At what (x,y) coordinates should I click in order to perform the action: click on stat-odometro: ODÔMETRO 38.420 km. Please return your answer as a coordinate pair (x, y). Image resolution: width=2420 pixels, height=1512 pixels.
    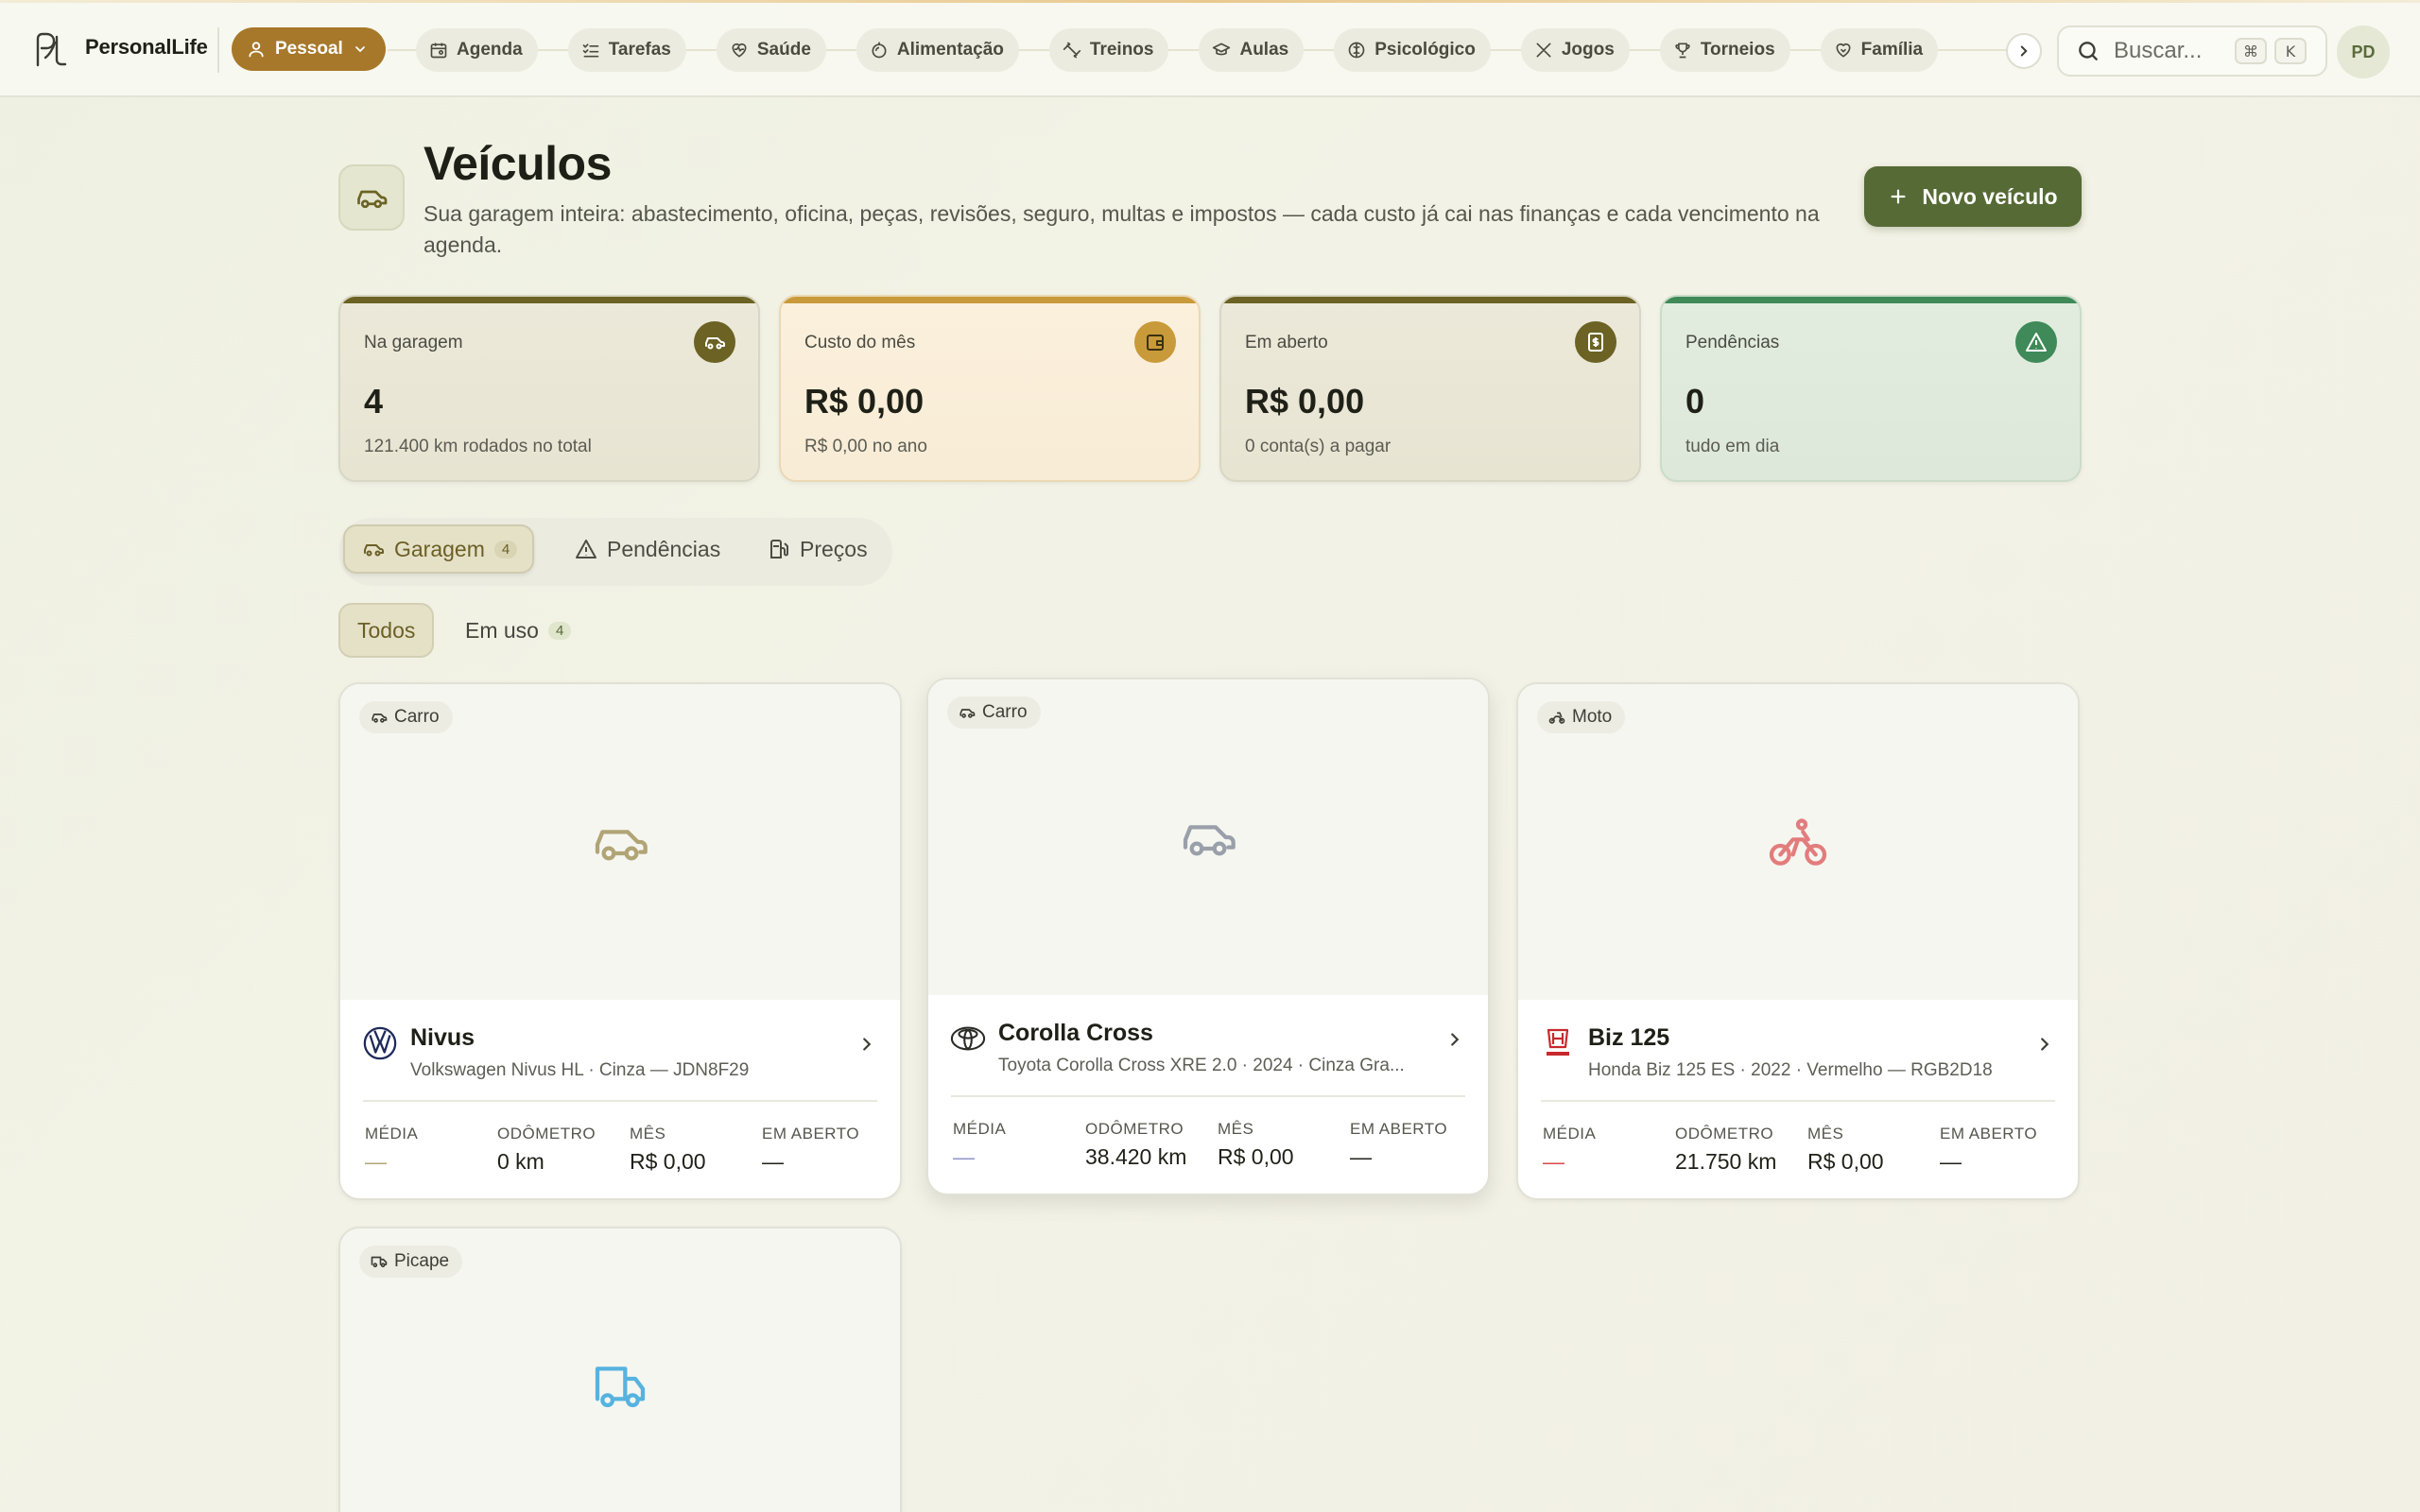
    Looking at the image, I should click on (1136, 1144).